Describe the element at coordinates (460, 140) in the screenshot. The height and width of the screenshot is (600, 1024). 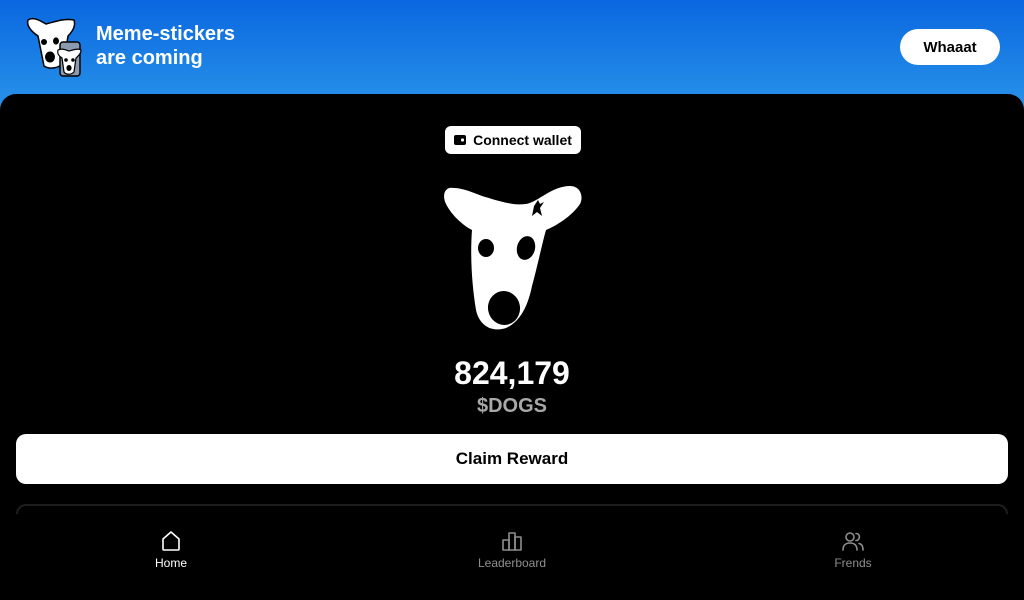
I see `wallet-icon` at that location.